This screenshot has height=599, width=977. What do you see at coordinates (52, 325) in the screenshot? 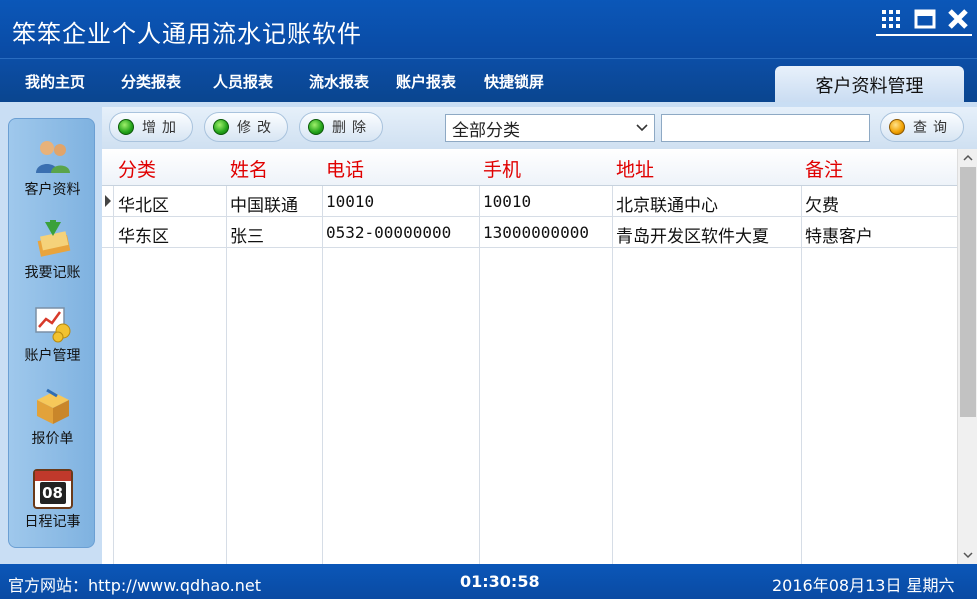
I see `account-chart-icon` at bounding box center [52, 325].